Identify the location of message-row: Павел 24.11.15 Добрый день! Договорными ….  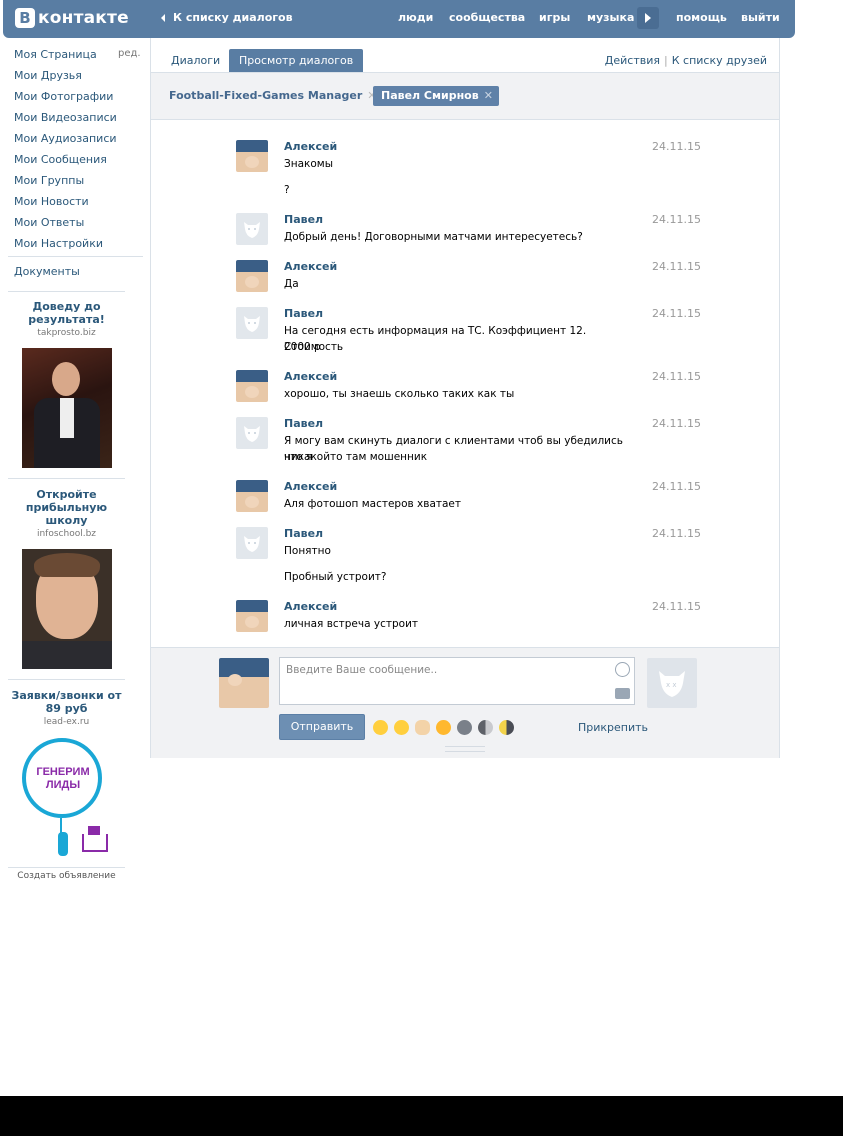
(468, 229).